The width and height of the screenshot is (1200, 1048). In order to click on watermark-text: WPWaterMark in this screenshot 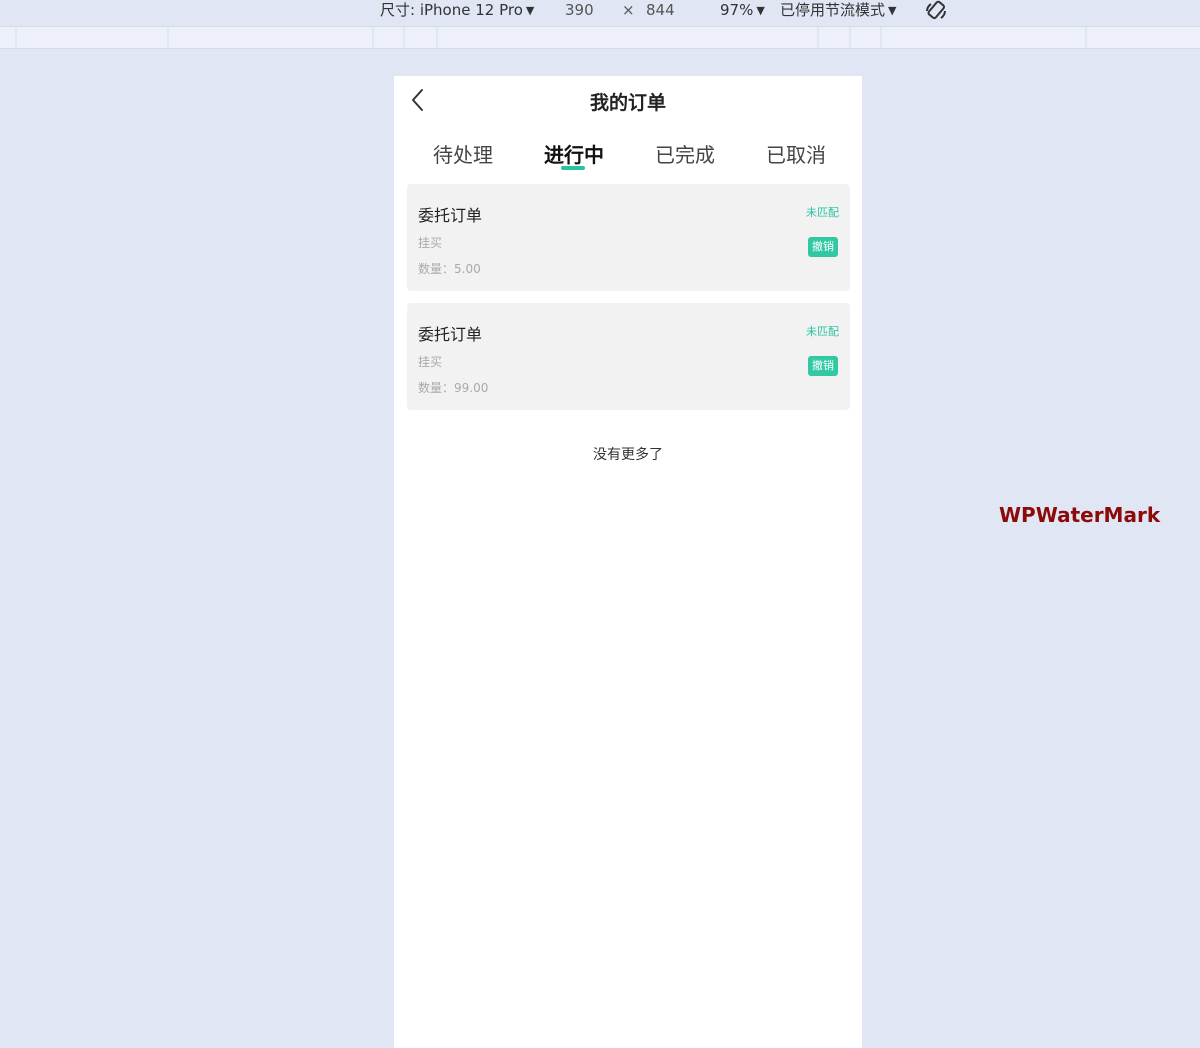, I will do `click(1080, 515)`.